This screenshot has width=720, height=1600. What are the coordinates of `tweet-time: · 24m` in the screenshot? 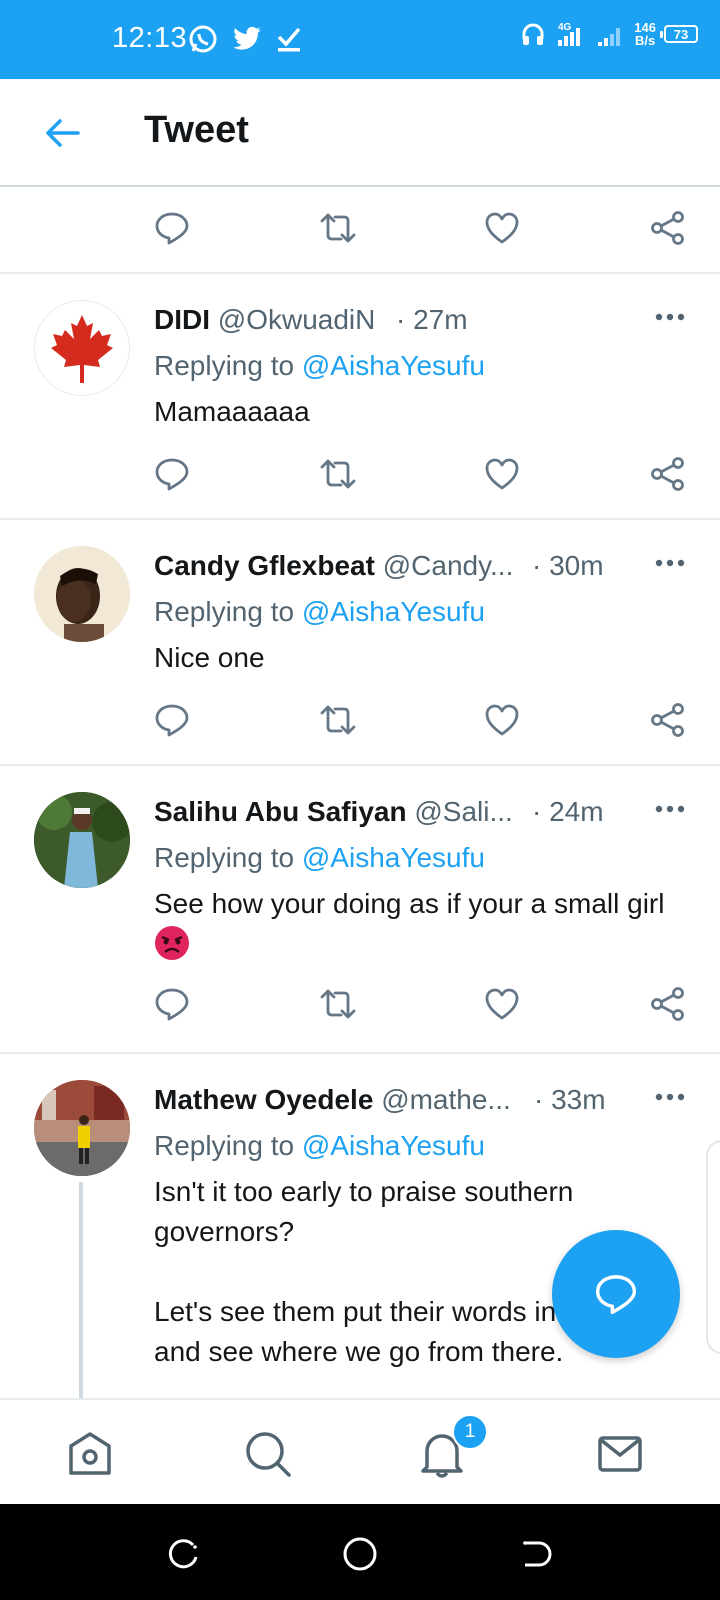 It's located at (568, 811).